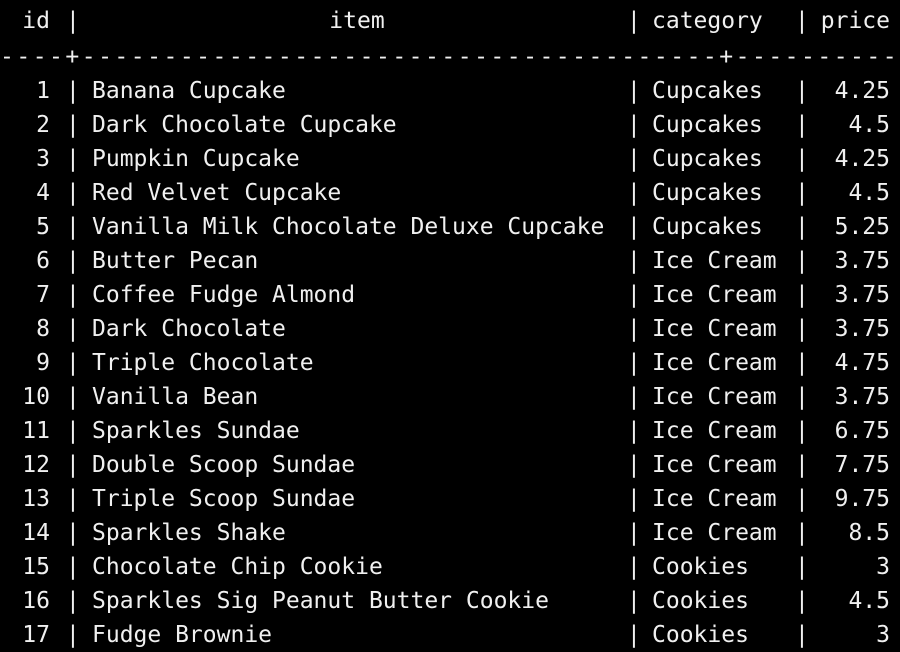  Describe the element at coordinates (450, 159) in the screenshot. I see `table-row: 3 | Pumpkin Cupcake | Cupcakes | 4.25` at that location.